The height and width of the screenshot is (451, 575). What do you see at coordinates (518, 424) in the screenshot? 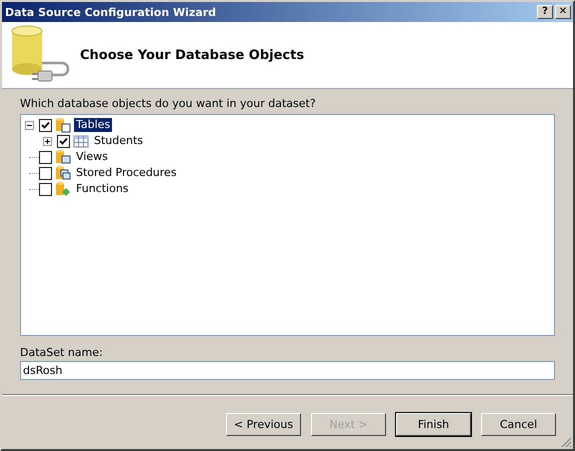
I see `wizard-button: Cancel` at bounding box center [518, 424].